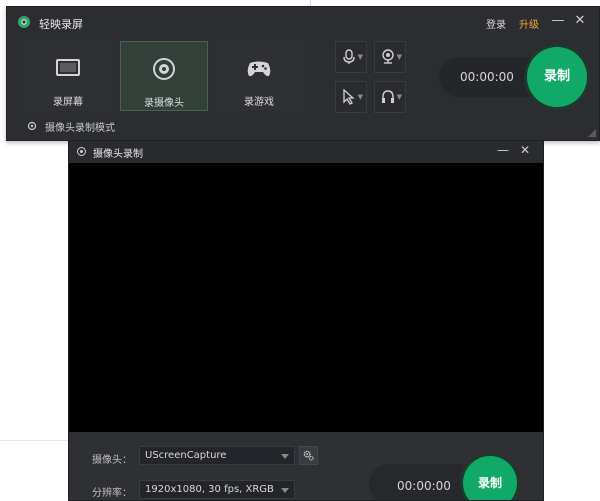 Image resolution: width=600 pixels, height=501 pixels. What do you see at coordinates (164, 69) in the screenshot?
I see `webcam-icon` at bounding box center [164, 69].